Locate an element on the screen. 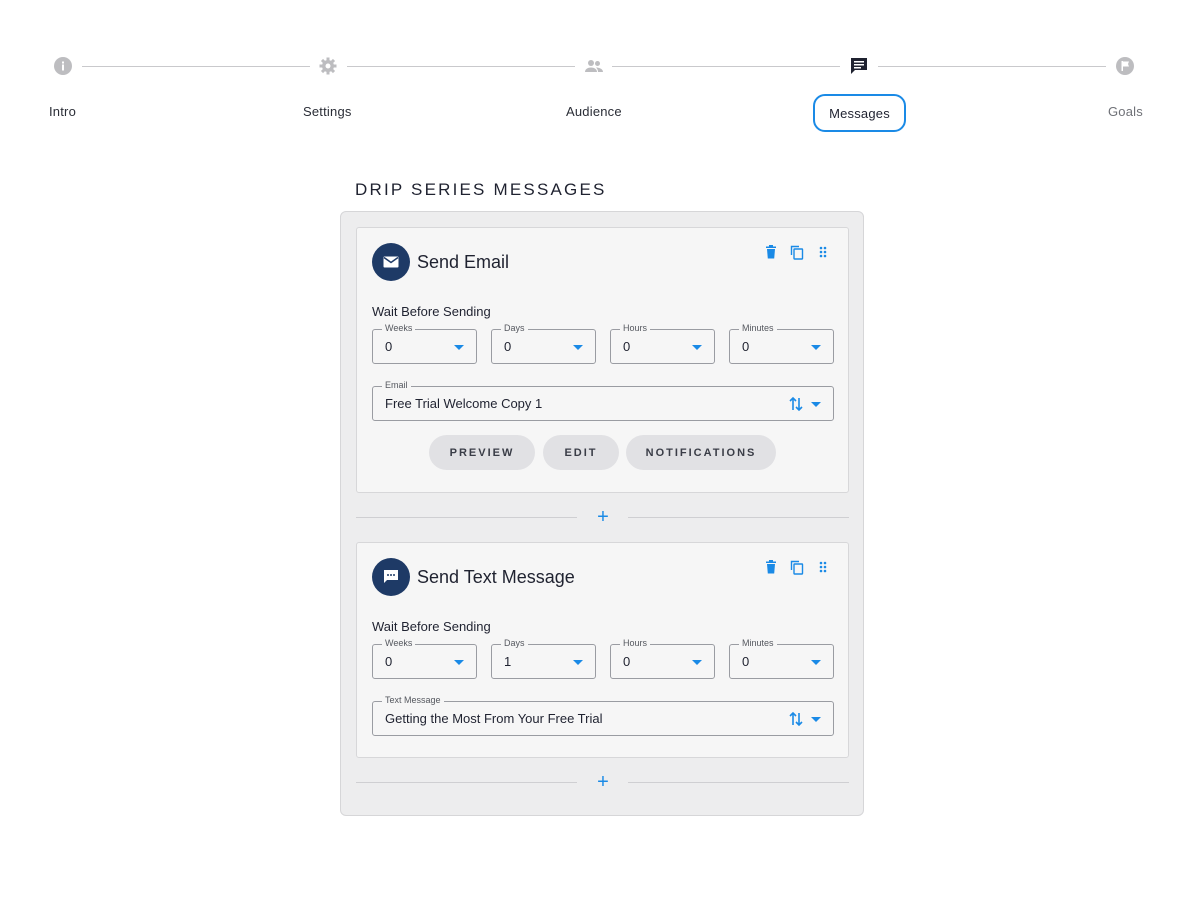 Image resolution: width=1200 pixels, height=912 pixels. field-value: Free Trial Welcome Copy 1 is located at coordinates (464, 403).